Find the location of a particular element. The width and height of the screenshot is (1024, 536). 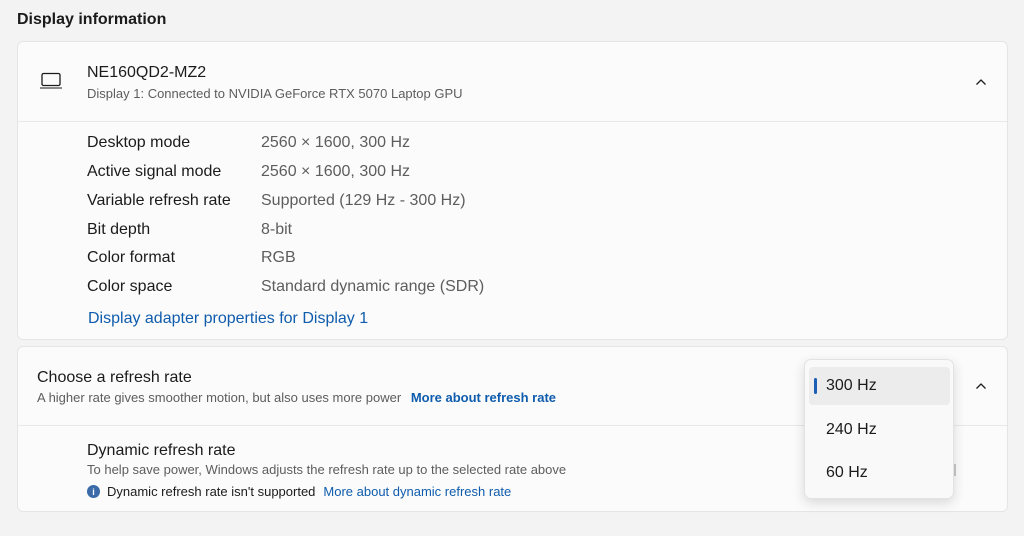

info-label: Bit depth is located at coordinates (119, 229).